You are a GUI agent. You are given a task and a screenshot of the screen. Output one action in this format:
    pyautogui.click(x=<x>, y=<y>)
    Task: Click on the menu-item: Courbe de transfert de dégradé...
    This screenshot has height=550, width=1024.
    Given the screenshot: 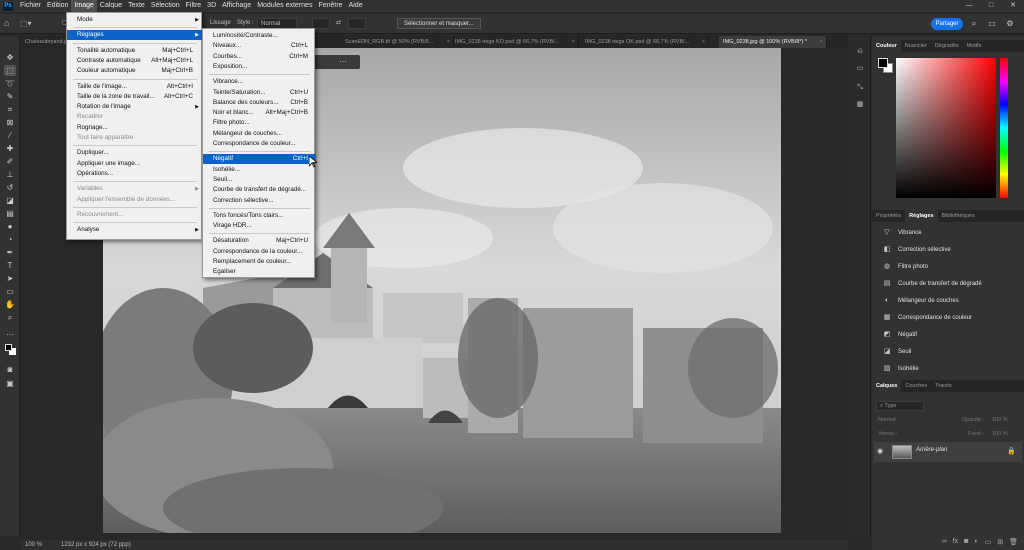 What is the action you would take?
    pyautogui.click(x=259, y=190)
    